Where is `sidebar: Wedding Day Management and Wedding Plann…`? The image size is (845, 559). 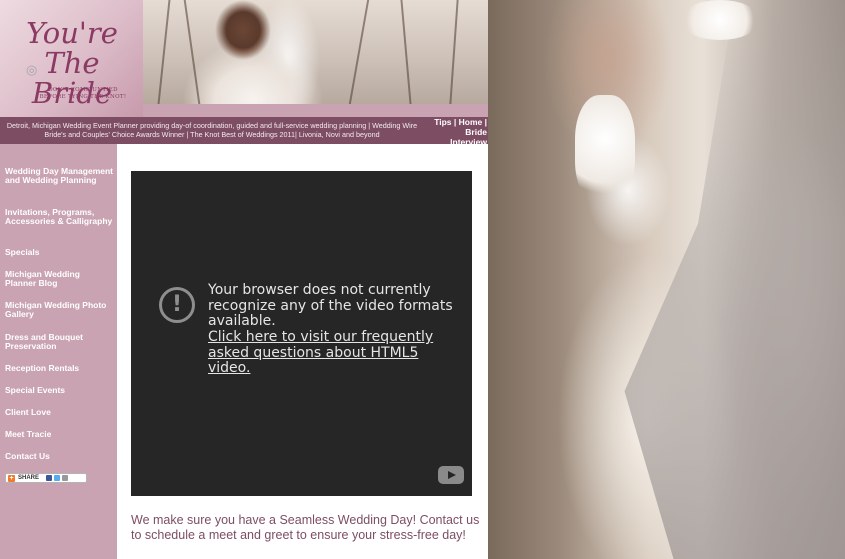 sidebar: Wedding Day Management and Wedding Plann… is located at coordinates (58, 351).